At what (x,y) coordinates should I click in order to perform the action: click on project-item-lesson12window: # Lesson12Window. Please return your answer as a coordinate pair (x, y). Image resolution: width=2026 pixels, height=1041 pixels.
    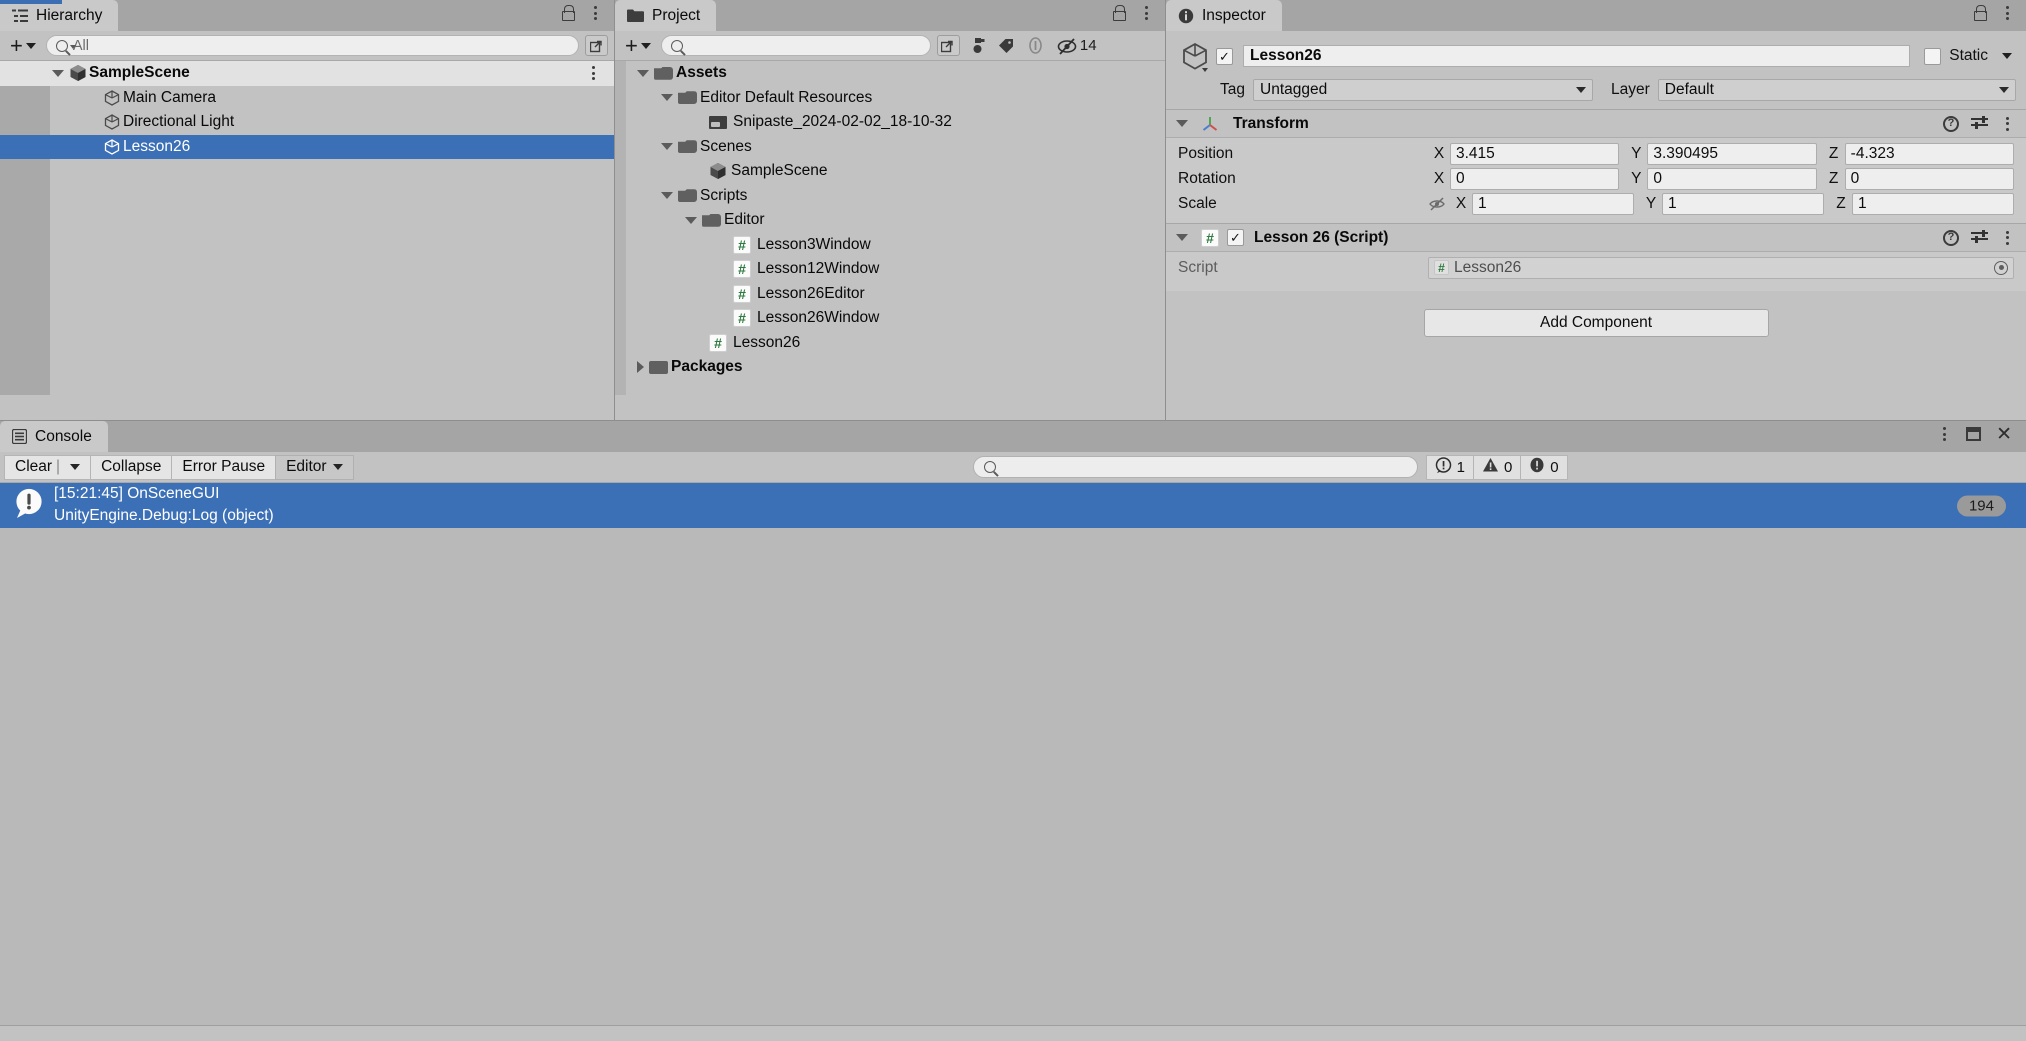
    Looking at the image, I should click on (890, 269).